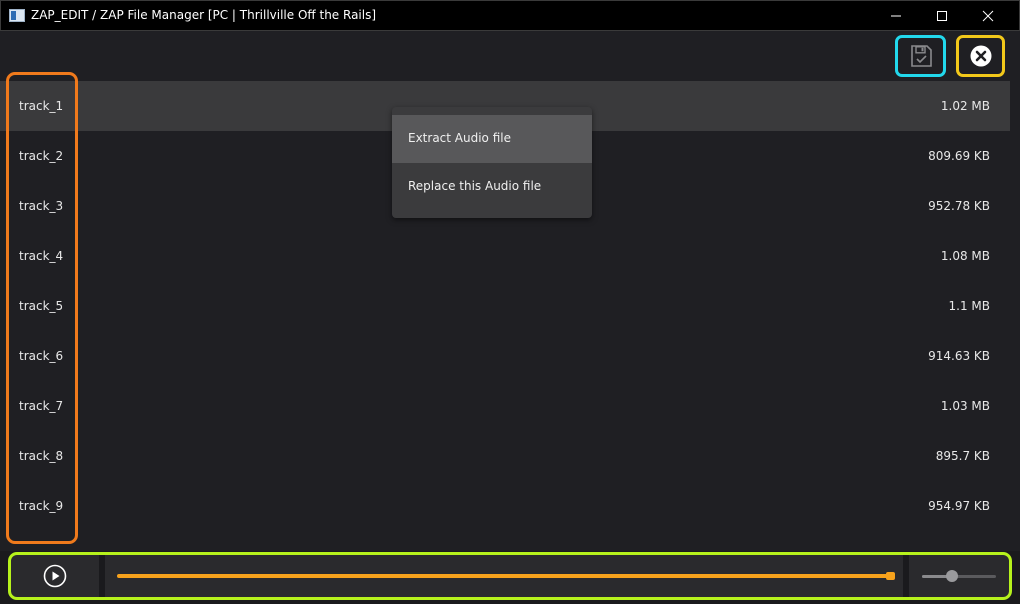 This screenshot has width=1020, height=604. Describe the element at coordinates (505, 356) in the screenshot. I see `track-row: track_6 914.63 KB` at that location.